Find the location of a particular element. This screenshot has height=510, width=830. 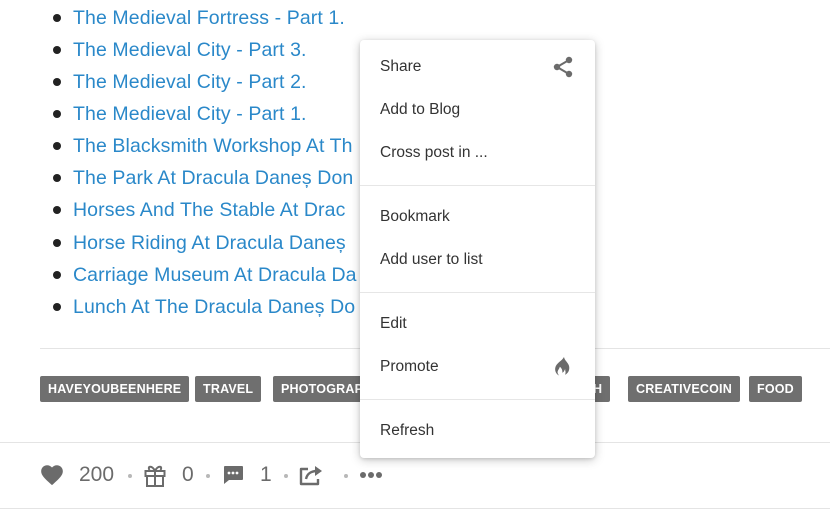

fire-icon is located at coordinates (562, 366).